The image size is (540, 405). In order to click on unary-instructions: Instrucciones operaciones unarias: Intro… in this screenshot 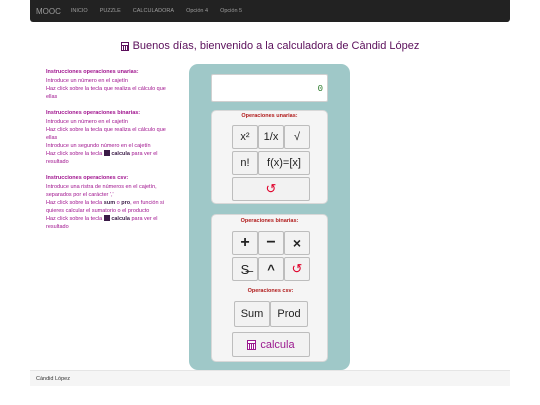, I will do `click(106, 84)`.